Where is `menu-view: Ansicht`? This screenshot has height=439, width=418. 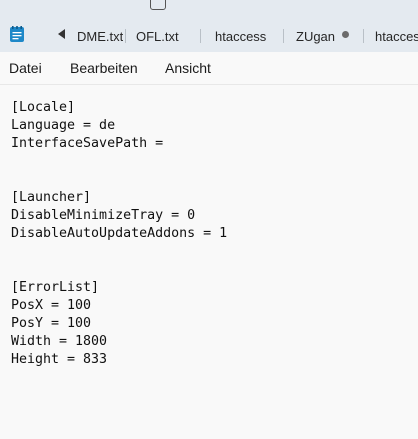
menu-view: Ansicht is located at coordinates (188, 68).